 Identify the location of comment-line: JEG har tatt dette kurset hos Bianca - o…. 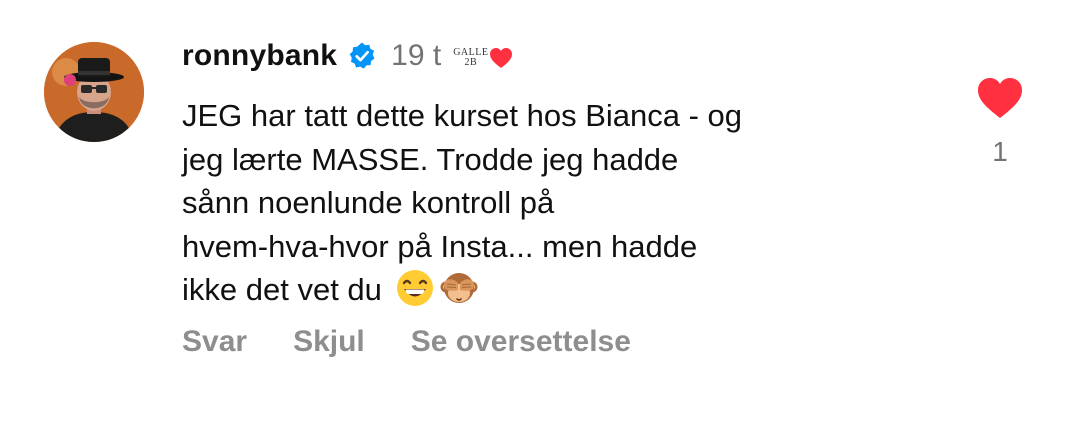
(462, 115).